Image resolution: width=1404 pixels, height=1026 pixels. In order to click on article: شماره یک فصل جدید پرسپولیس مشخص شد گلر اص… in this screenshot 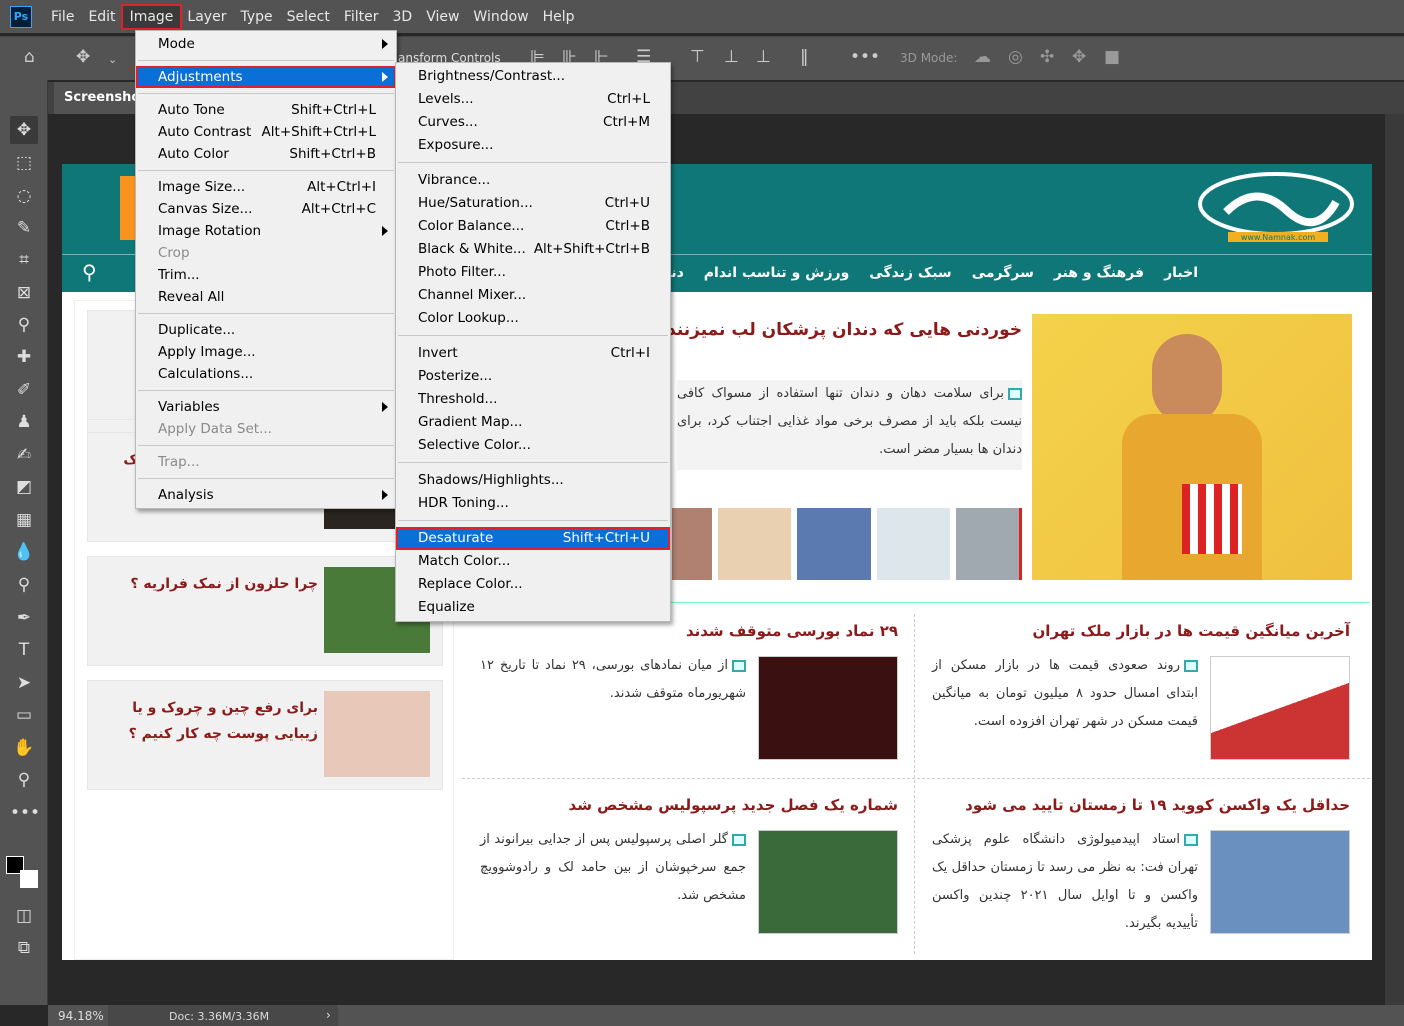, I will do `click(680, 878)`.